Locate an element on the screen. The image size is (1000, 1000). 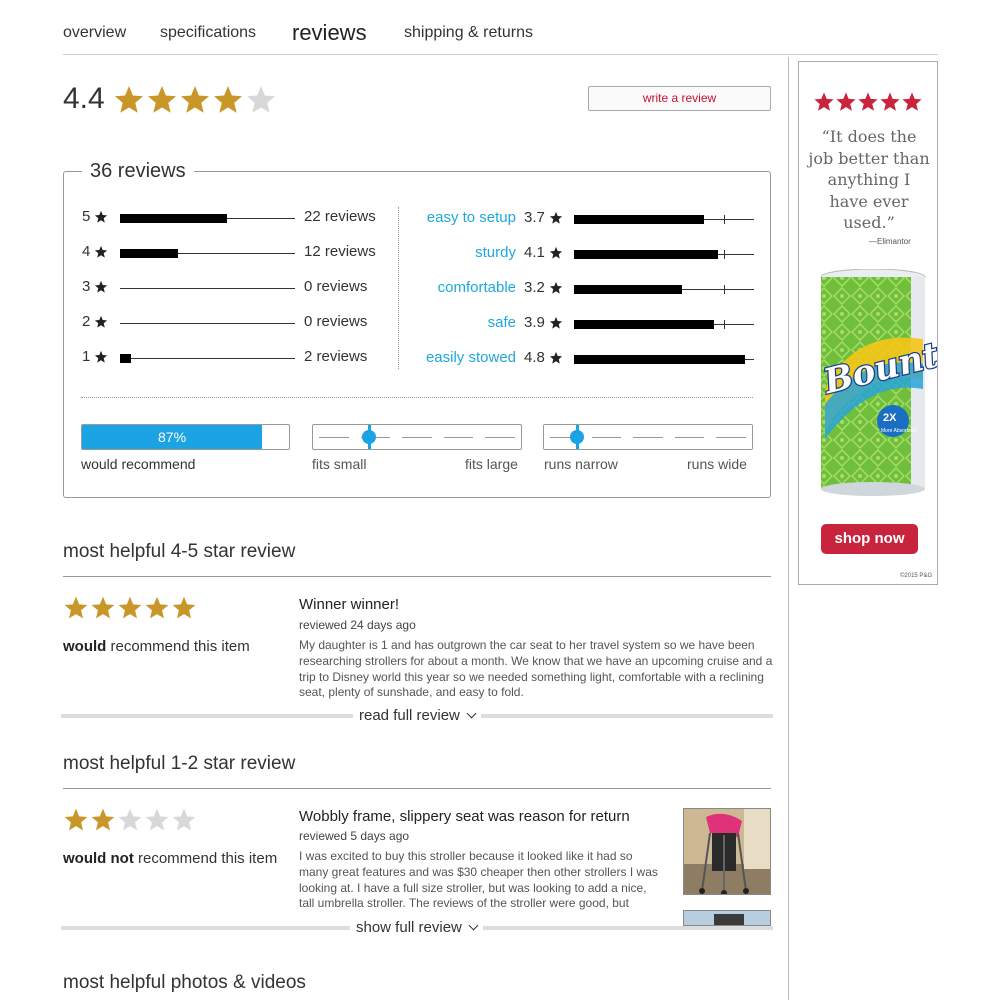
histogram-row: 2 0 reviews is located at coordinates (232, 323).